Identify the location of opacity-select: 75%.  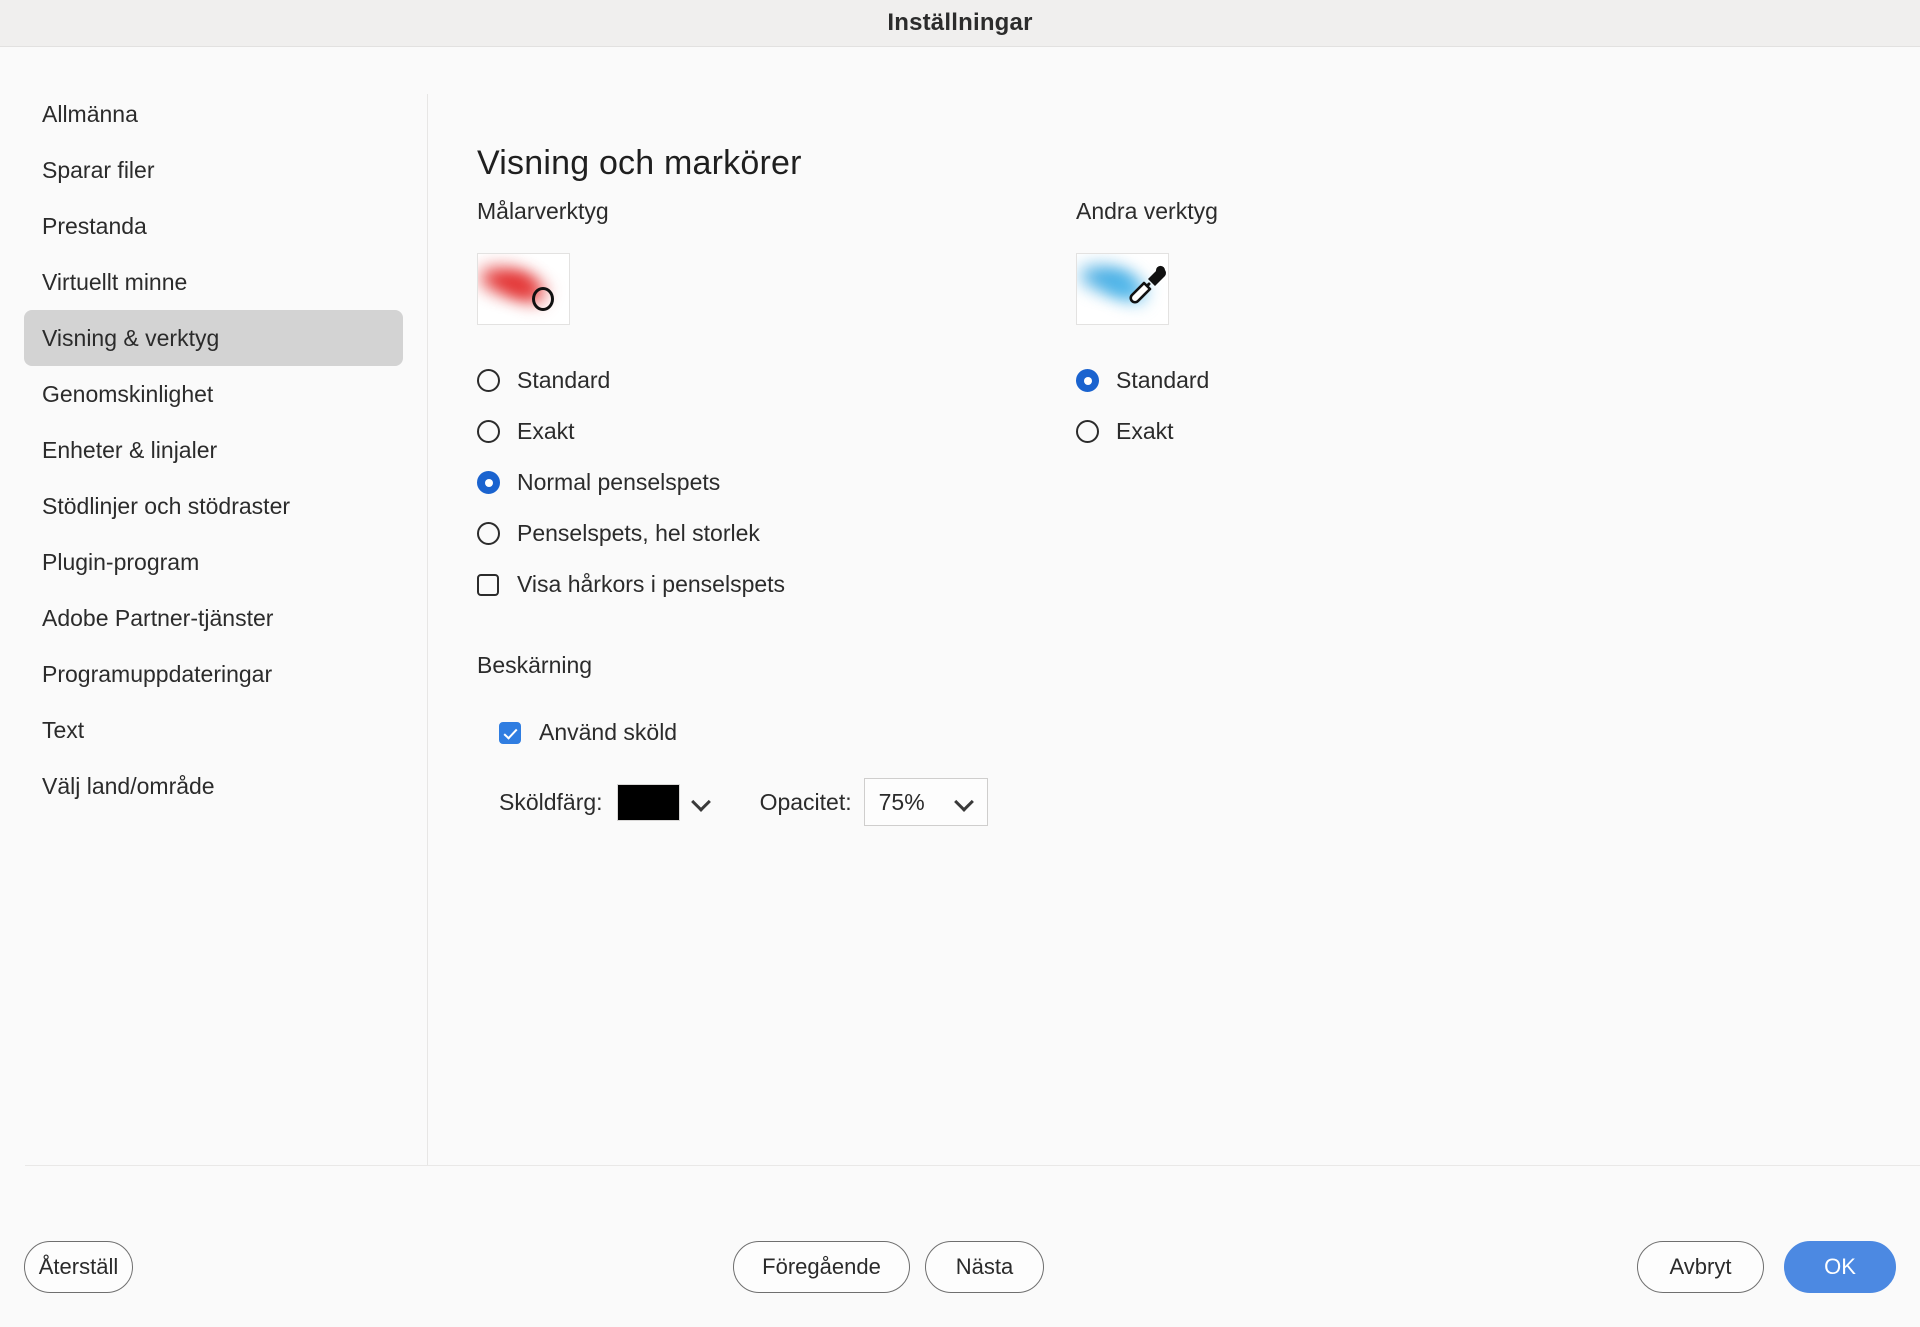
(925, 802).